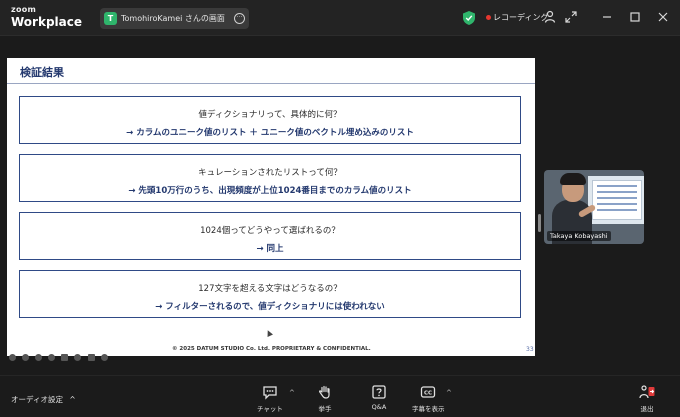 This screenshot has width=680, height=417. What do you see at coordinates (469, 18) in the screenshot?
I see `security-shield-icon` at bounding box center [469, 18].